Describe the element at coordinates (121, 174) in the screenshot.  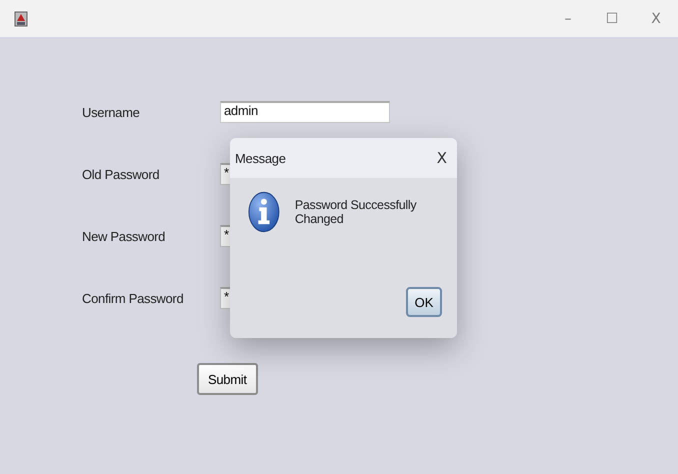
I see `field-label: Old Password` at that location.